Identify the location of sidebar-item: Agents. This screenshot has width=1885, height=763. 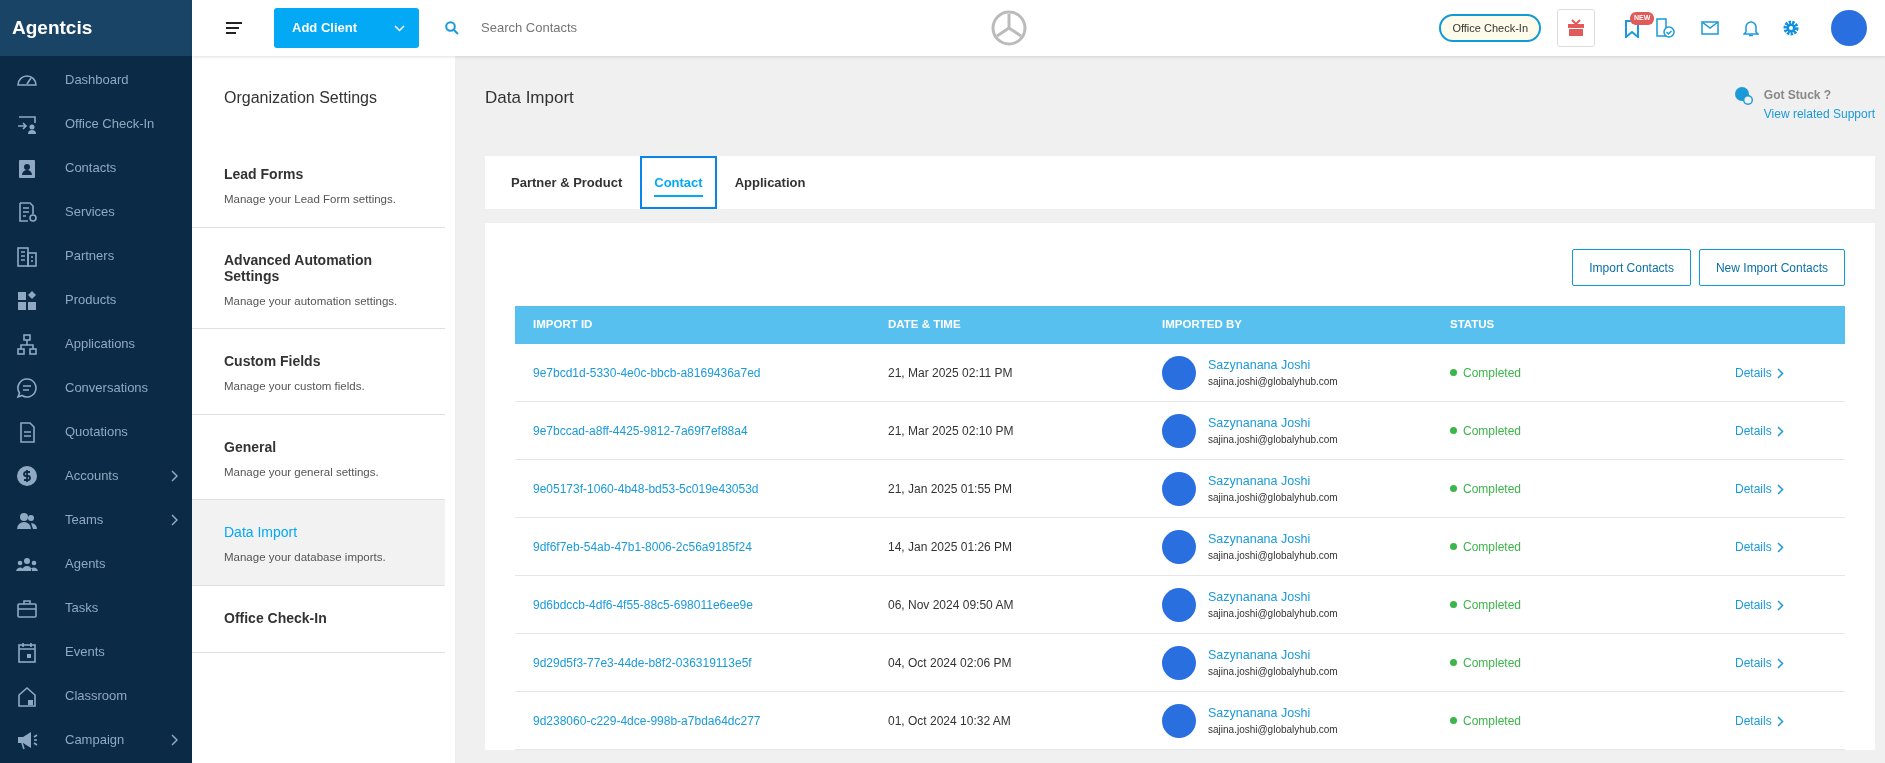
(96, 564).